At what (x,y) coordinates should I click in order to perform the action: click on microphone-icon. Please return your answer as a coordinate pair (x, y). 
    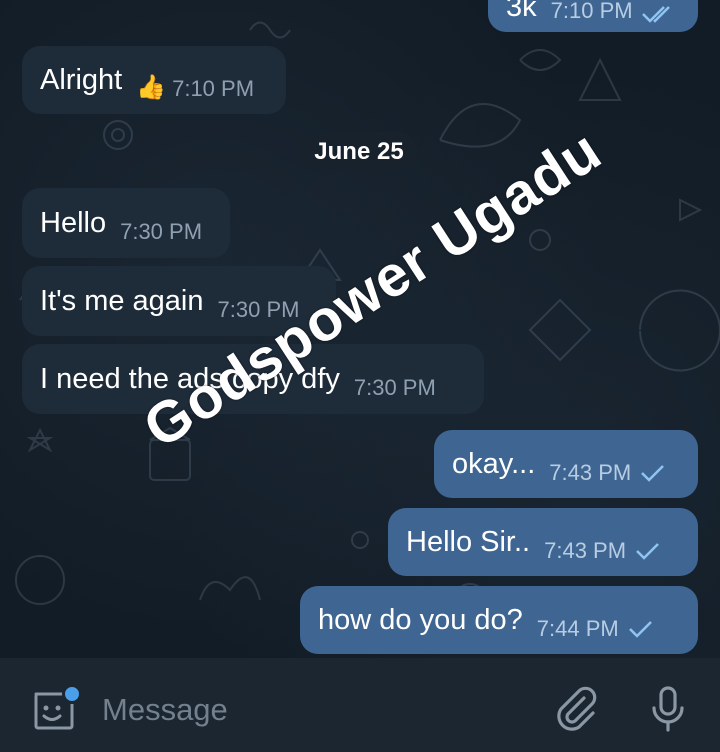
    Looking at the image, I should click on (668, 710).